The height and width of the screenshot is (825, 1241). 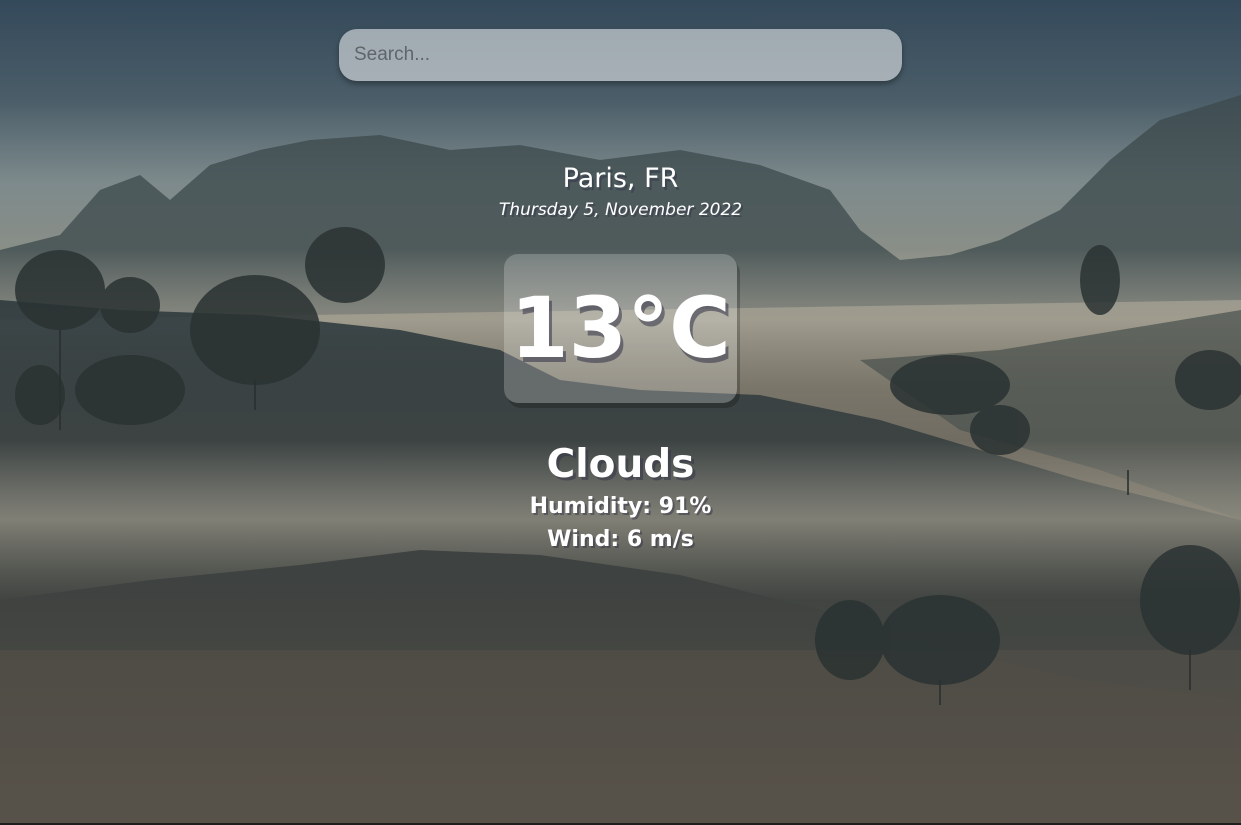 I want to click on weather-condition: Clouds, so click(x=620, y=464).